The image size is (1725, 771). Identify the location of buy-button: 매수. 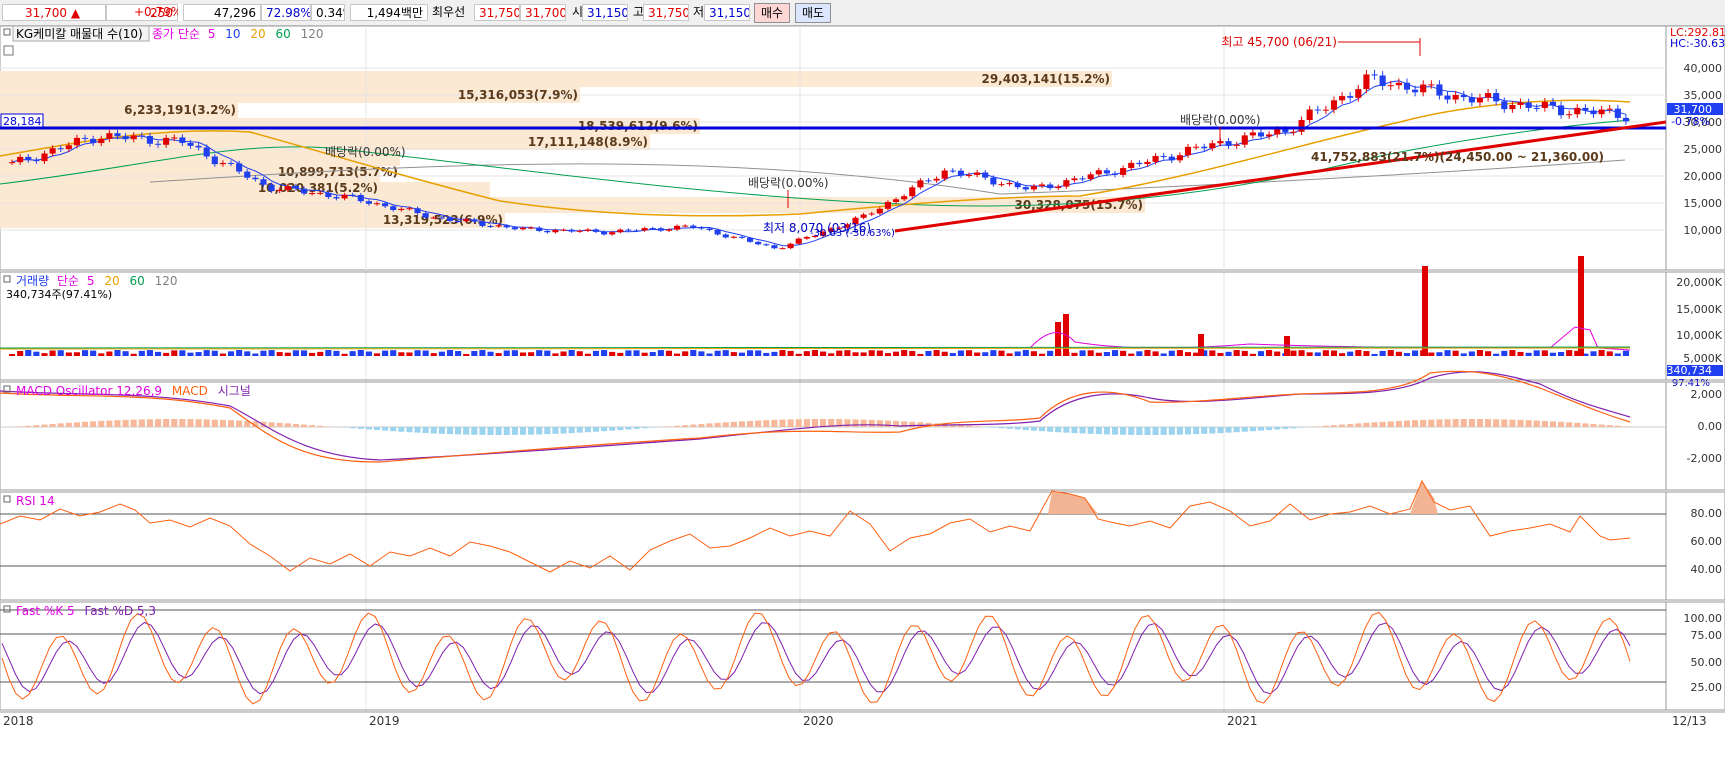
(772, 13).